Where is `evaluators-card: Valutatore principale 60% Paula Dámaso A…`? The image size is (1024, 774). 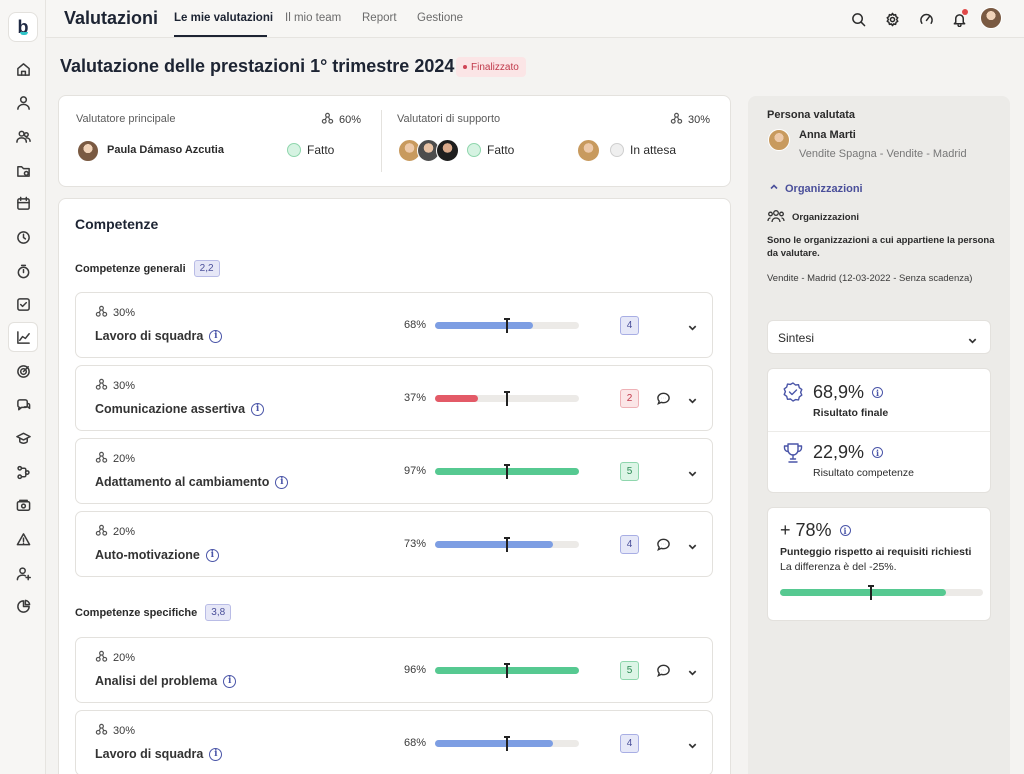
evaluators-card: Valutatore principale 60% Paula Dámaso A… is located at coordinates (394, 141).